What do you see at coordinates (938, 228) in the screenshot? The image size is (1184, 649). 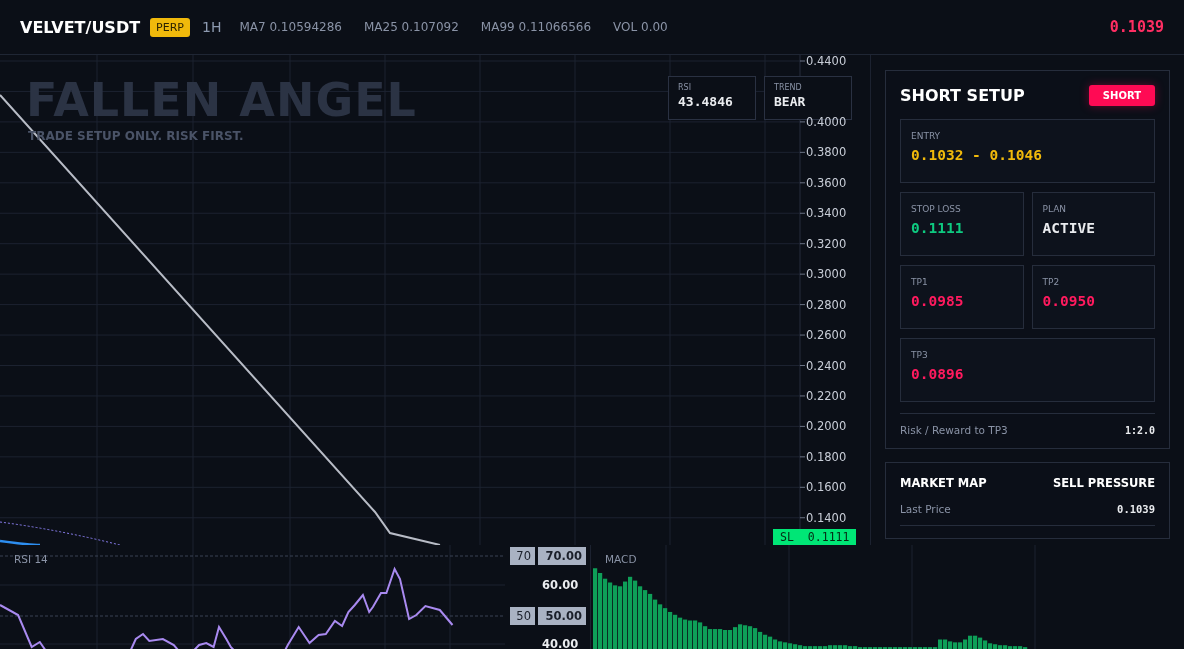 I see `field-value: 0.1111` at bounding box center [938, 228].